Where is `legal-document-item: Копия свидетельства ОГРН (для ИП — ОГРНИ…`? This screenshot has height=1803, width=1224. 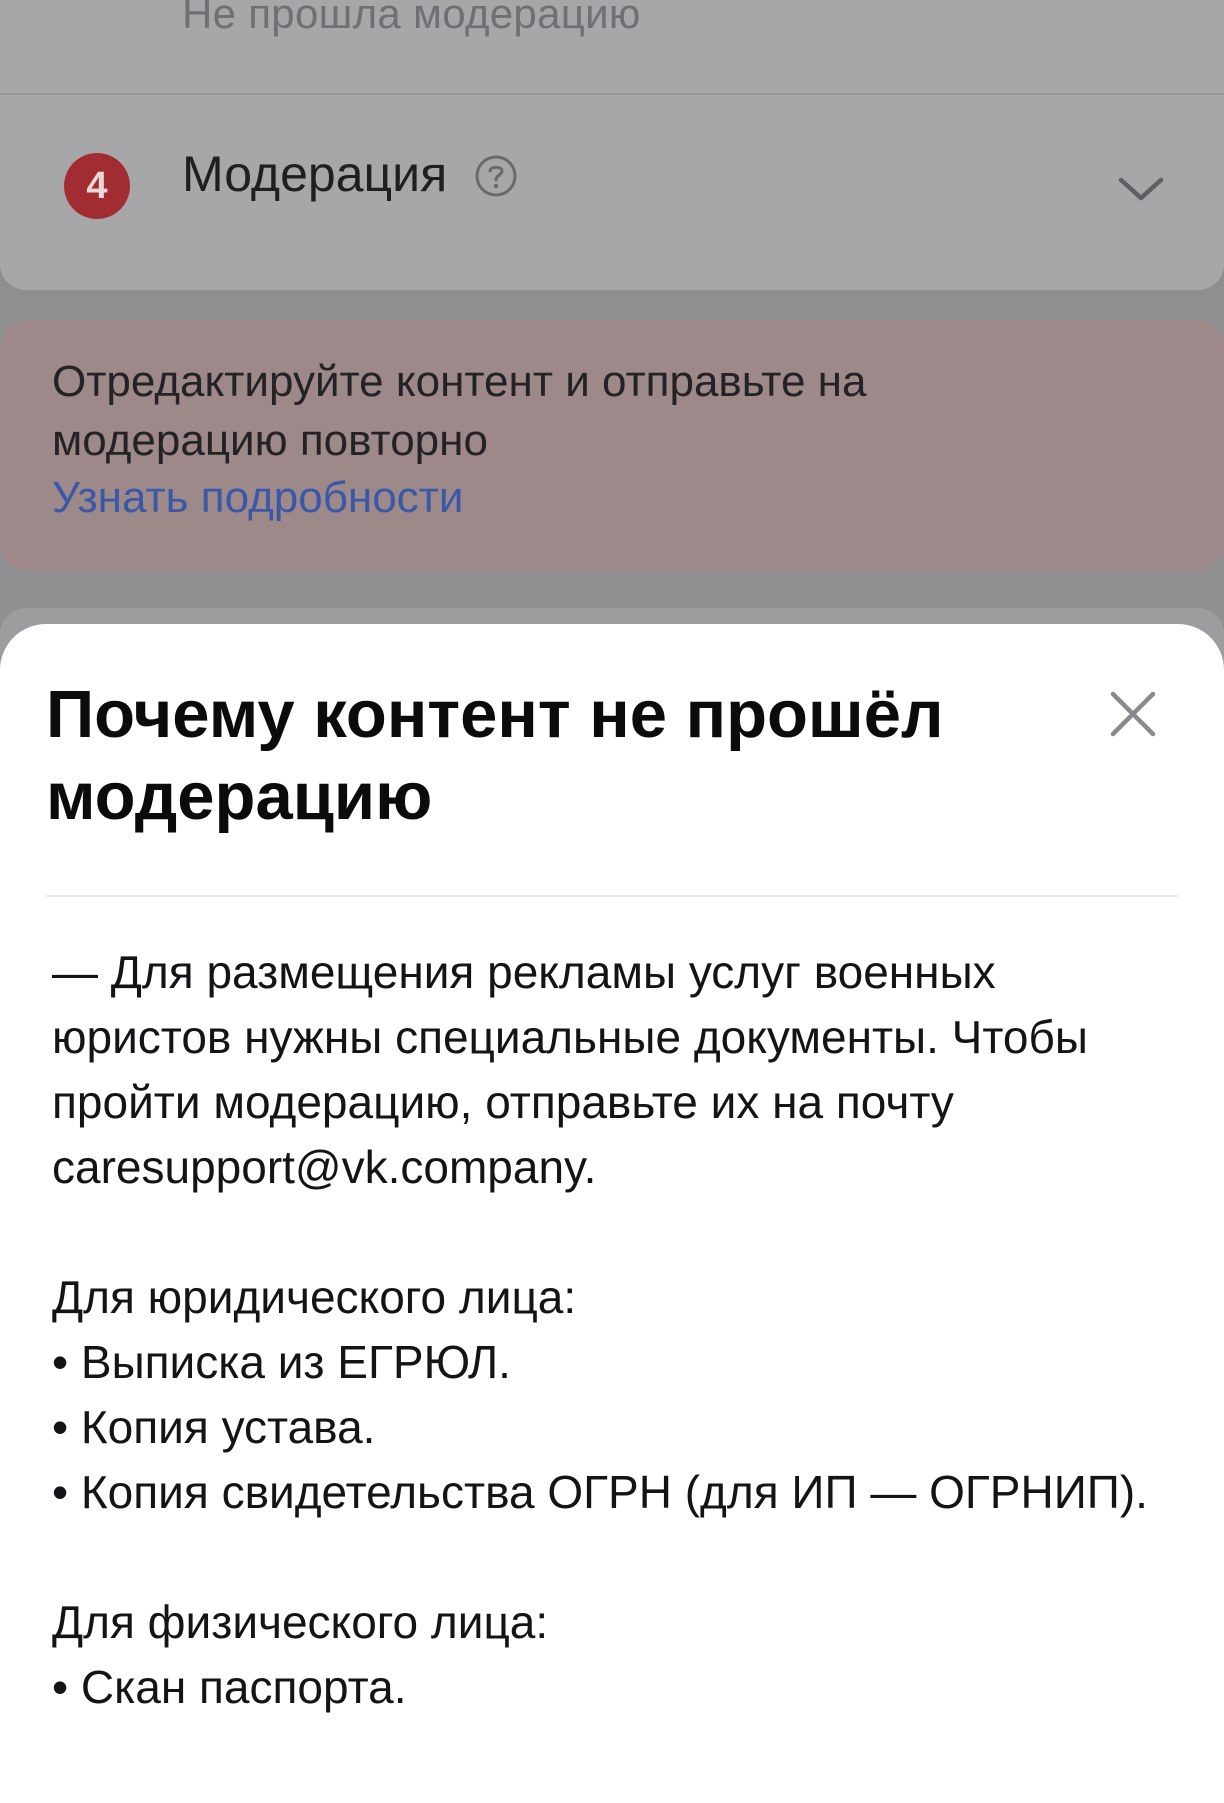
legal-document-item: Копия свидетельства ОГРН (для ИП — ОГРНИ… is located at coordinates (617, 1492).